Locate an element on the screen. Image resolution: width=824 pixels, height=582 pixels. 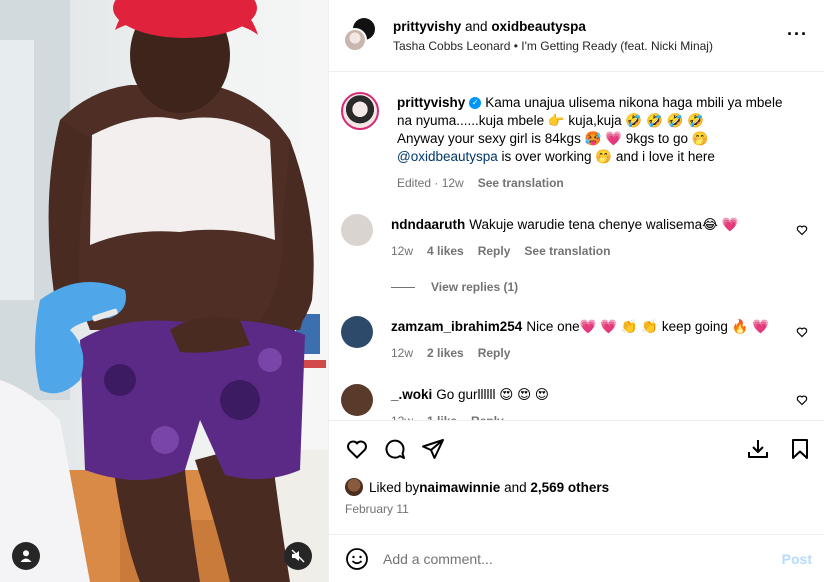
mute-toggle-button is located at coordinates (298, 556).